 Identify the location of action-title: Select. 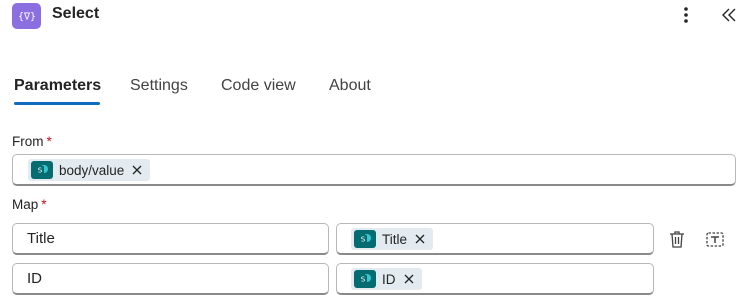
(75, 14).